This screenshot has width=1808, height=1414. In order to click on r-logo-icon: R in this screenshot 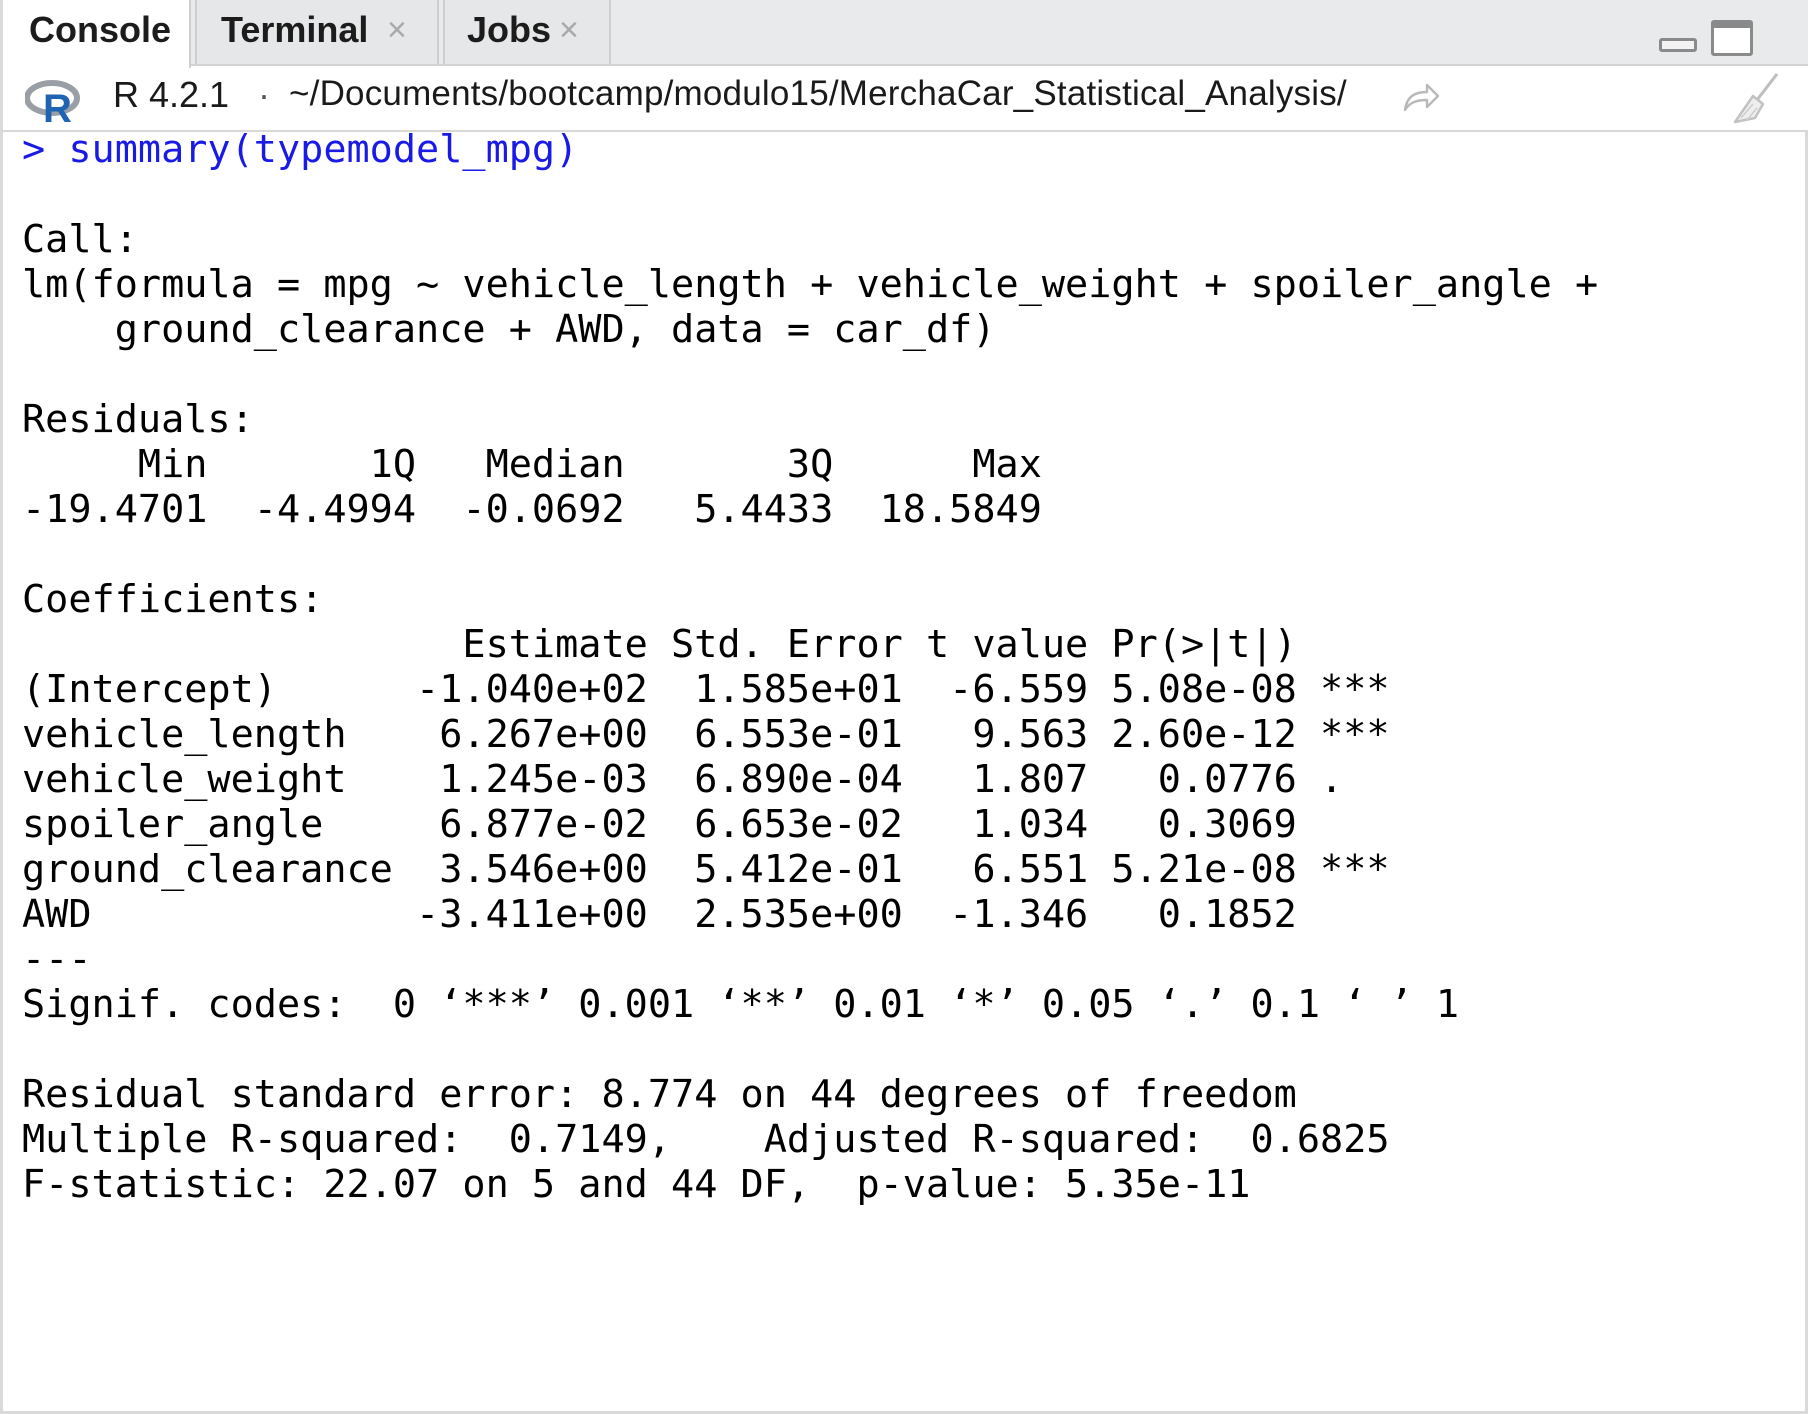, I will do `click(52, 102)`.